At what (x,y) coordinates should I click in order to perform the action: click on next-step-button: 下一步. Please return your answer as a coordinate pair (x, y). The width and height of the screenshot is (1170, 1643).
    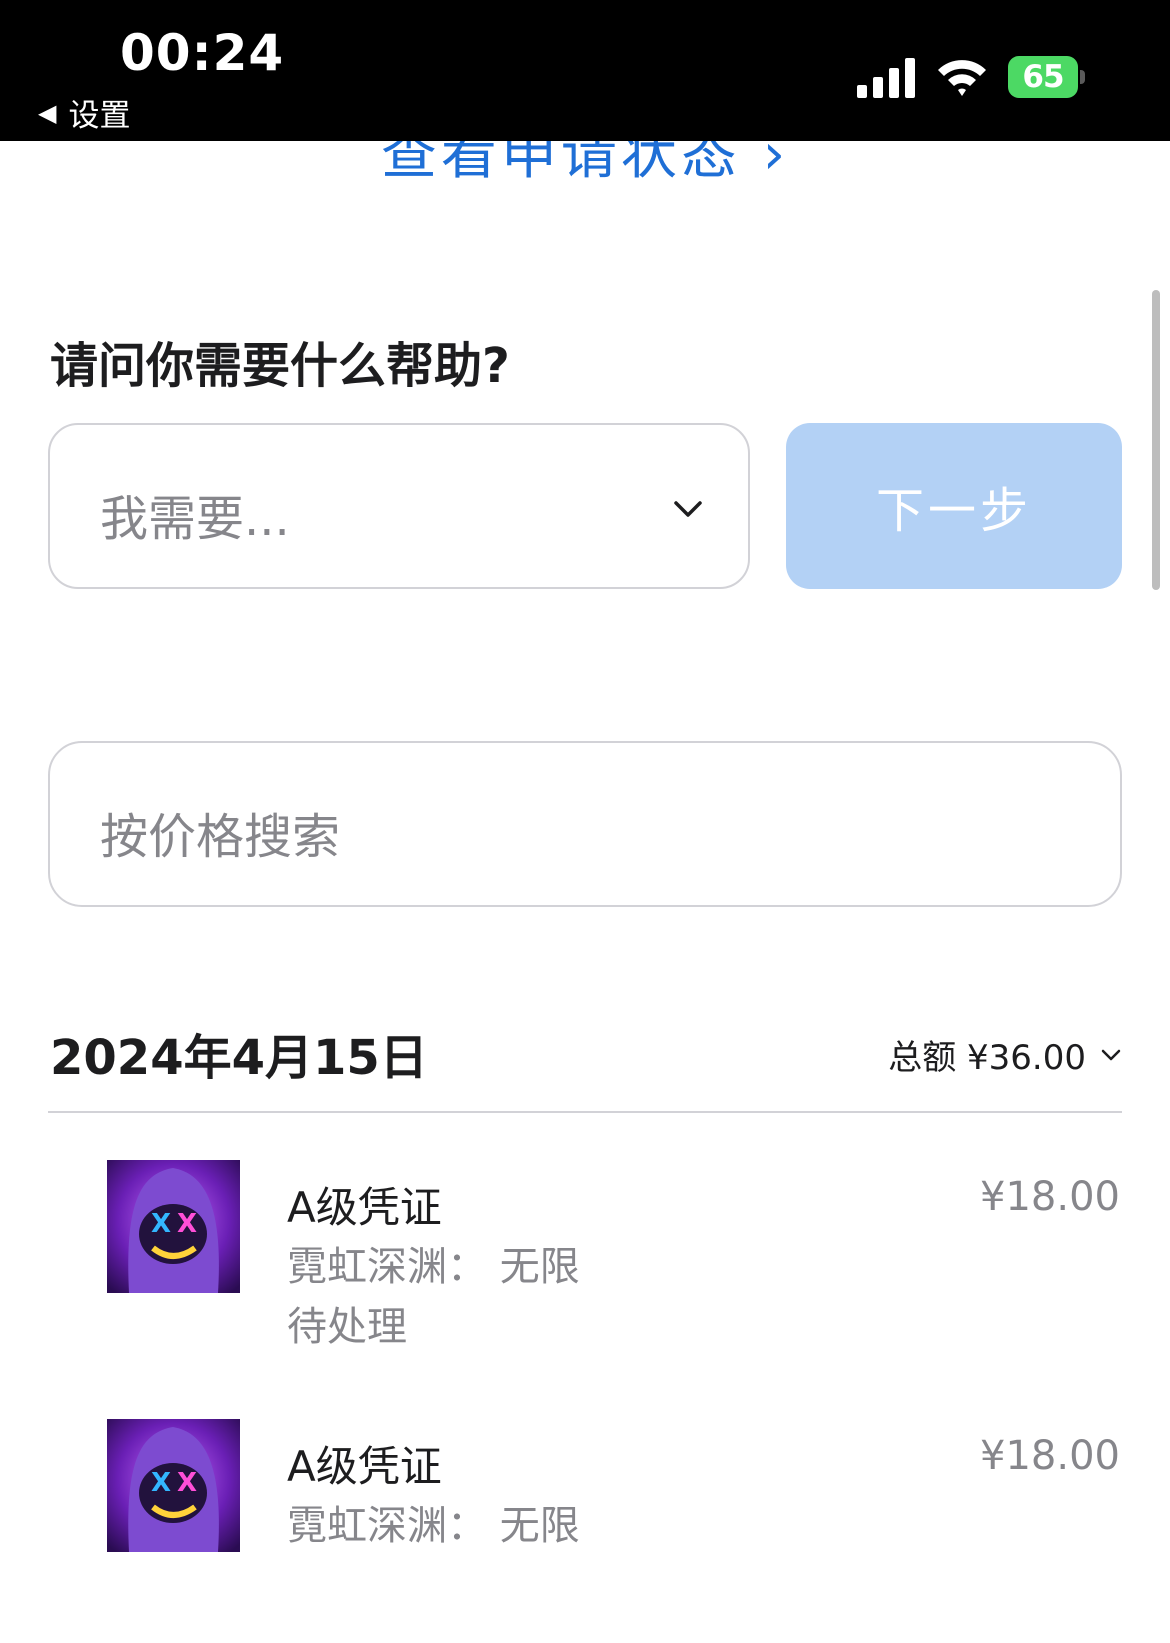
    Looking at the image, I should click on (954, 506).